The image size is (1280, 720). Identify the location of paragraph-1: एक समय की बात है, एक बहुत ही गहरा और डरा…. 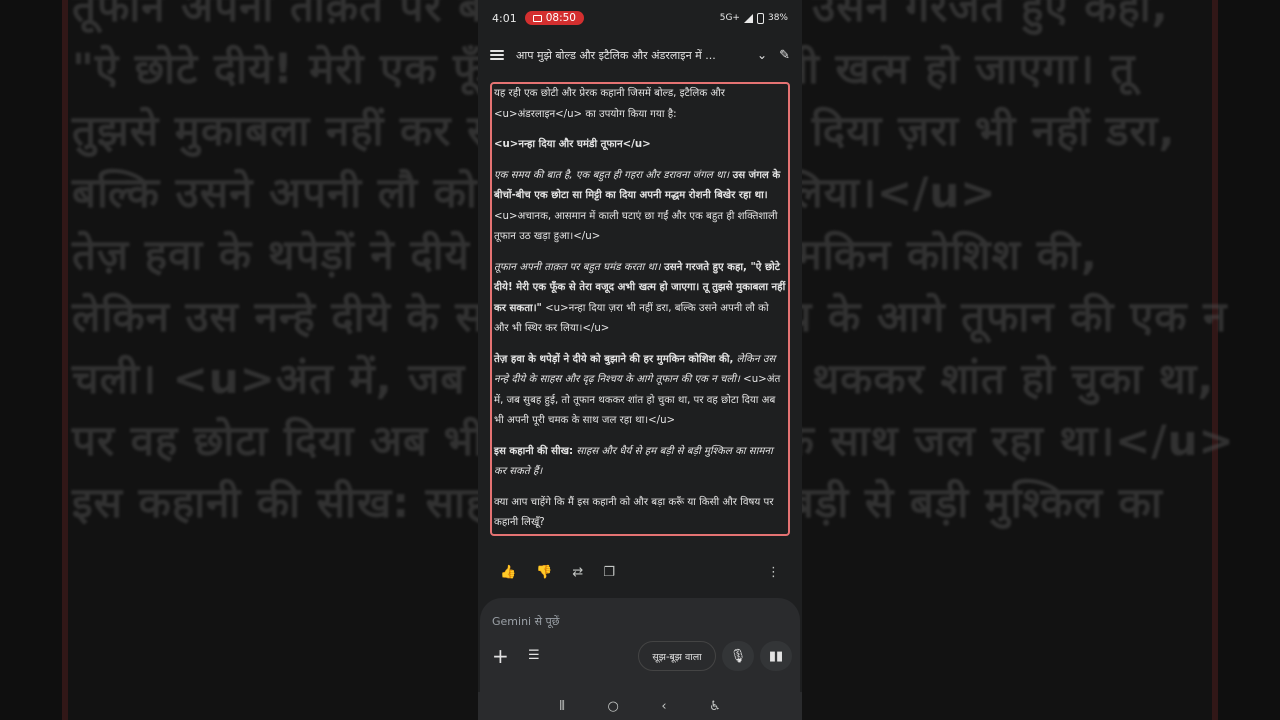
(640, 207).